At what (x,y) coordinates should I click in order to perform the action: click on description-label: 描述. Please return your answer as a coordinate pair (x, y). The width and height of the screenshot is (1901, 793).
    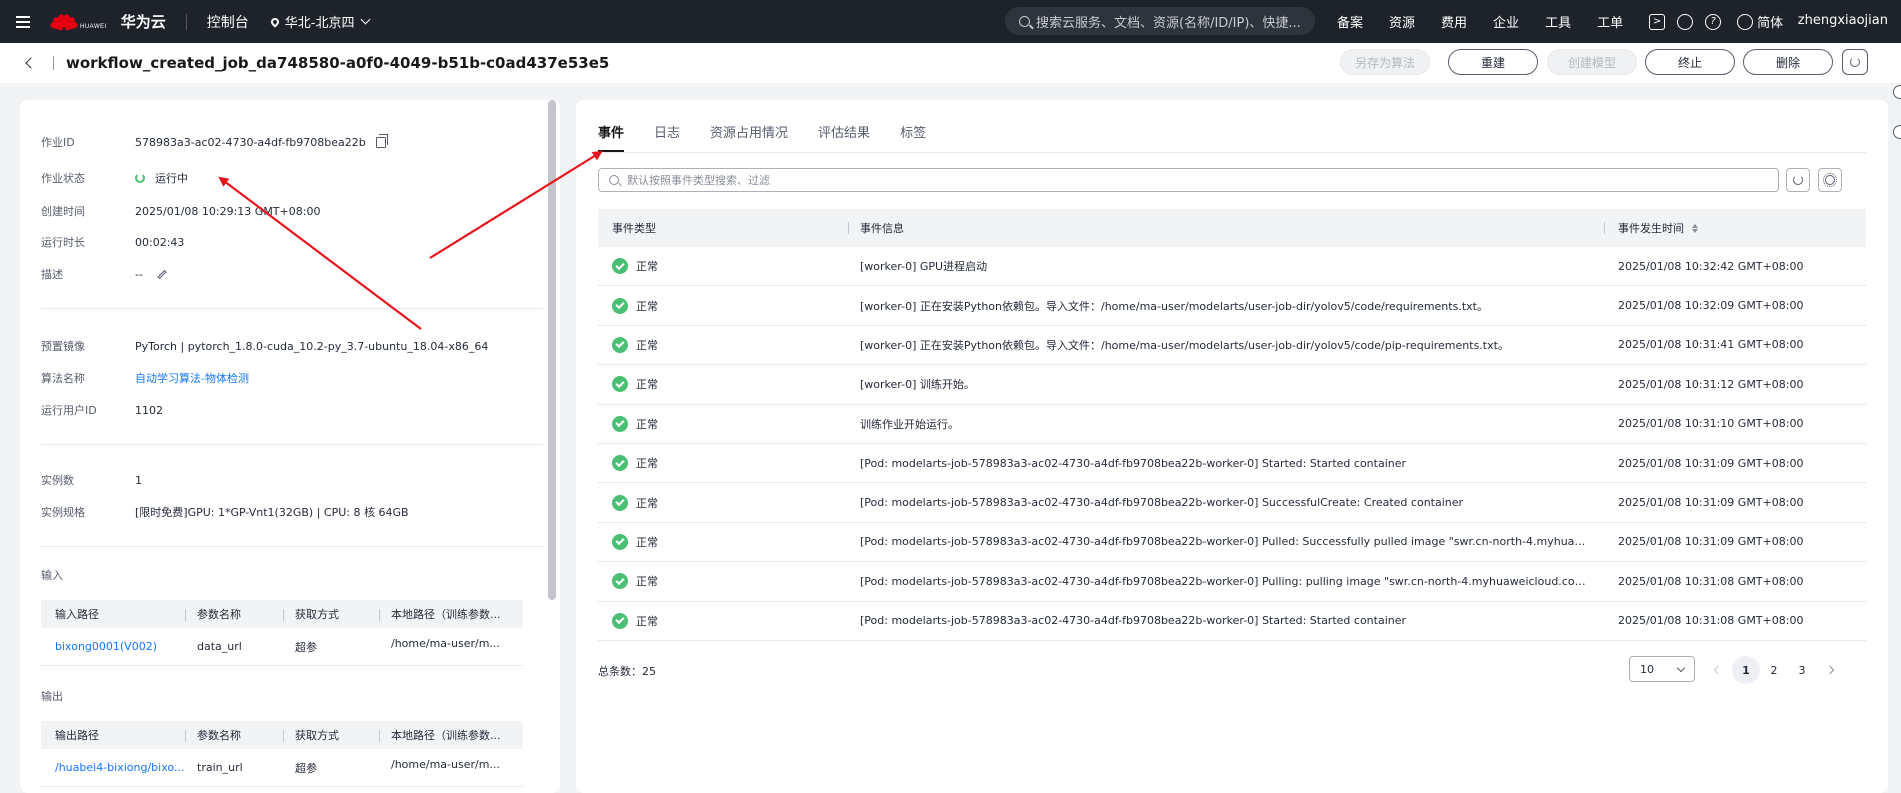
    Looking at the image, I should click on (52, 274).